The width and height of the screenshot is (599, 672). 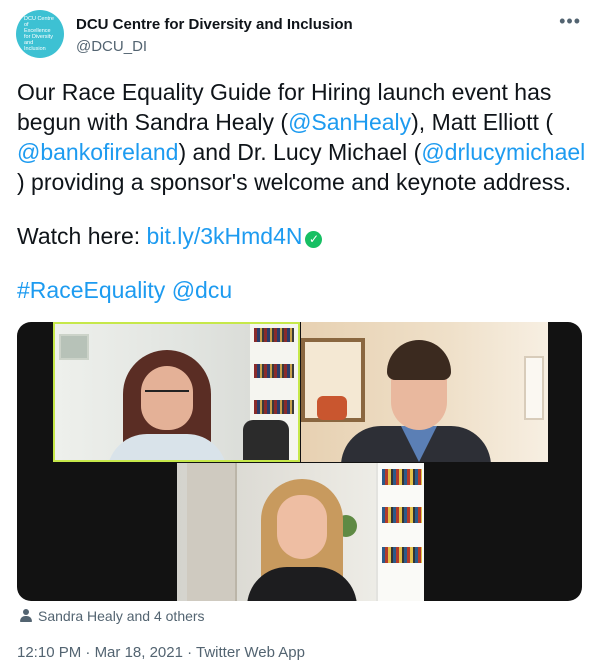 I want to click on tweet-line-3-mid: ) and Dr. Lucy Michael (, so click(x=300, y=152).